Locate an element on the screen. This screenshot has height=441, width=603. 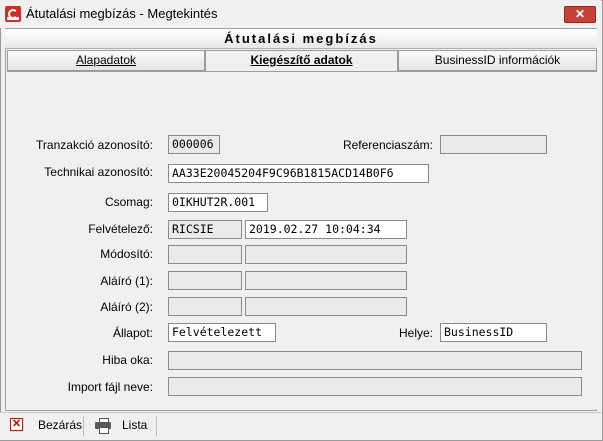
modosito-user-field is located at coordinates (205, 254).